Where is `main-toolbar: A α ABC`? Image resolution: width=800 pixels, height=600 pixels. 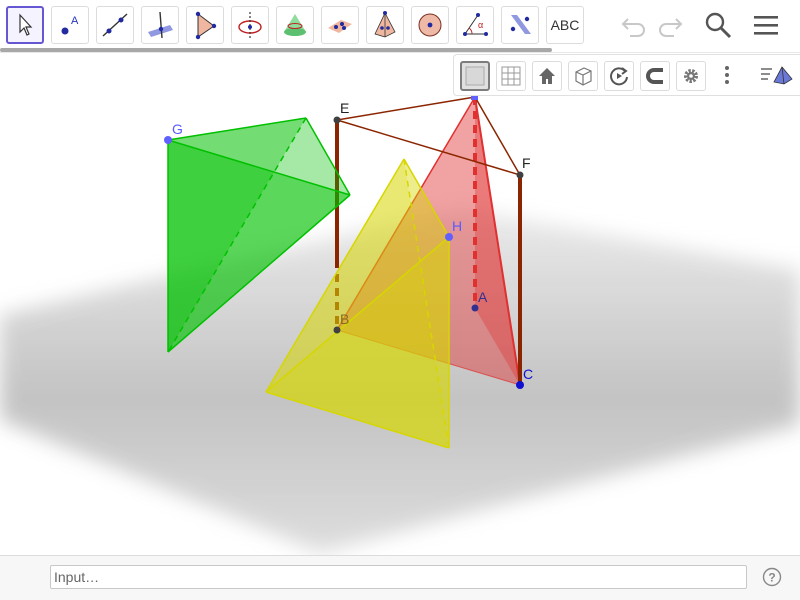 main-toolbar: A α ABC is located at coordinates (400, 25).